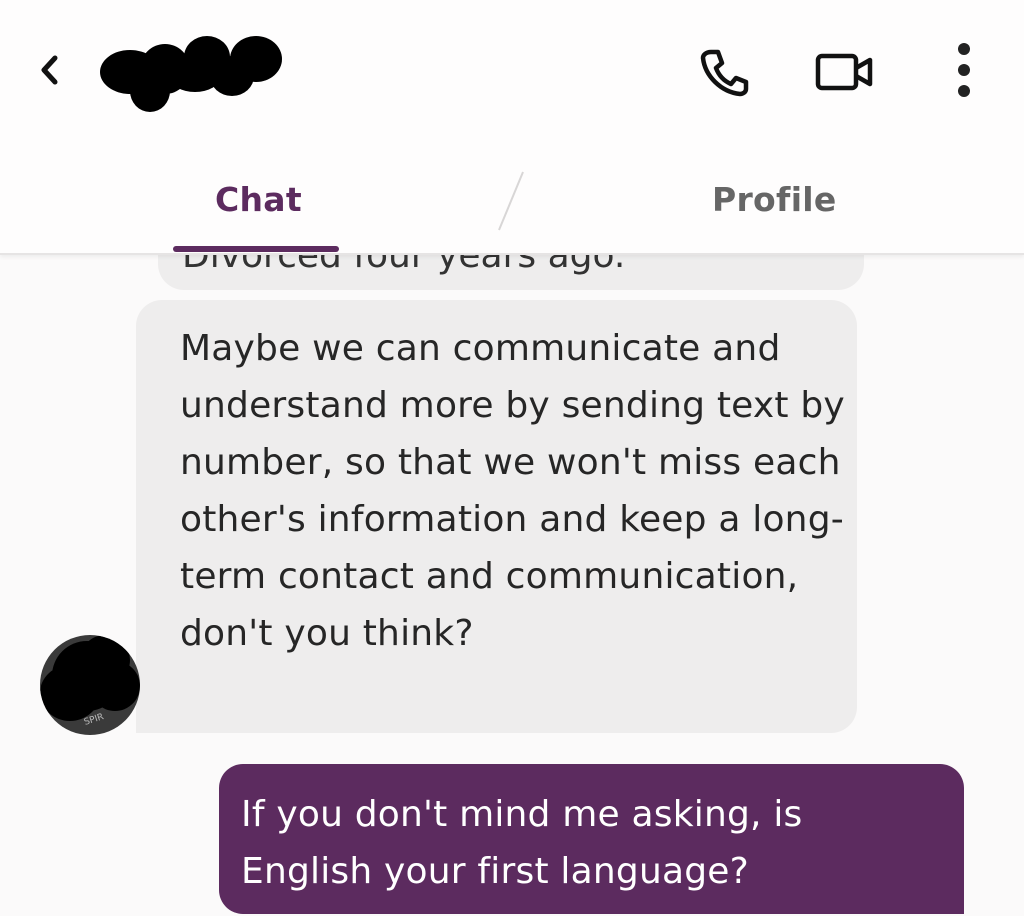 The width and height of the screenshot is (1024, 916). I want to click on video-camera-icon, so click(844, 72).